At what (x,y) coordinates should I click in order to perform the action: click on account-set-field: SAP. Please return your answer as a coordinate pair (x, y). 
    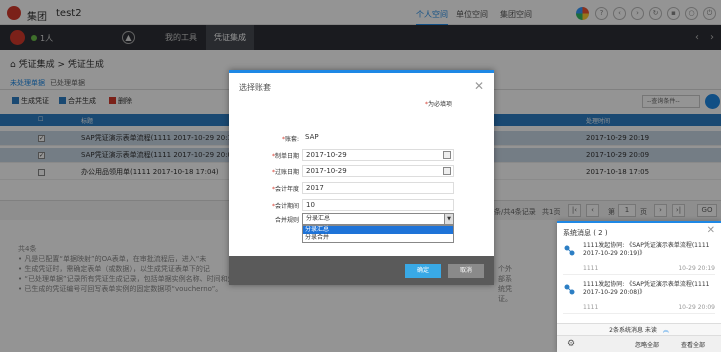
    Looking at the image, I should click on (312, 137).